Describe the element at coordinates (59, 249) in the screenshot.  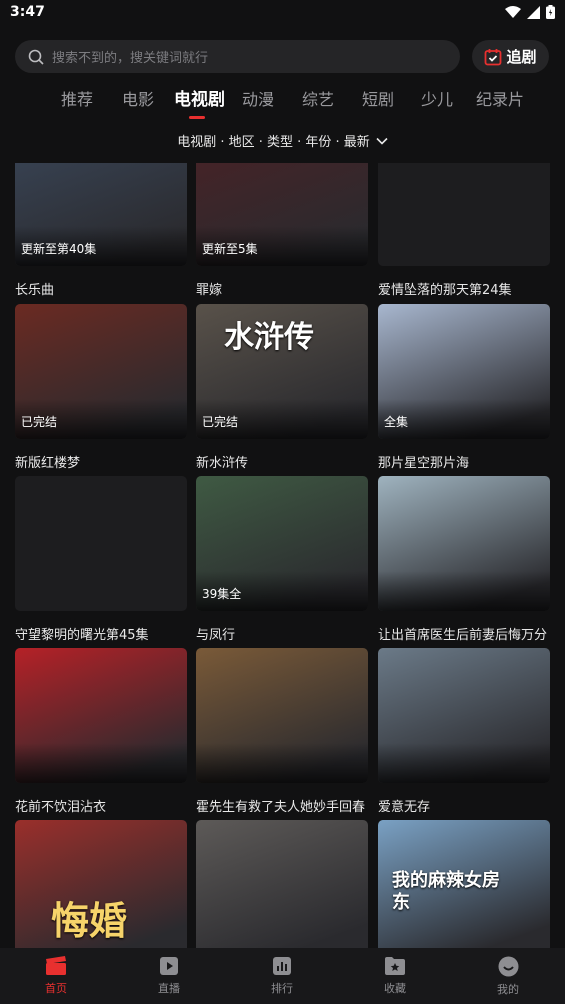
I see `episode-badge: 更新至第40集` at that location.